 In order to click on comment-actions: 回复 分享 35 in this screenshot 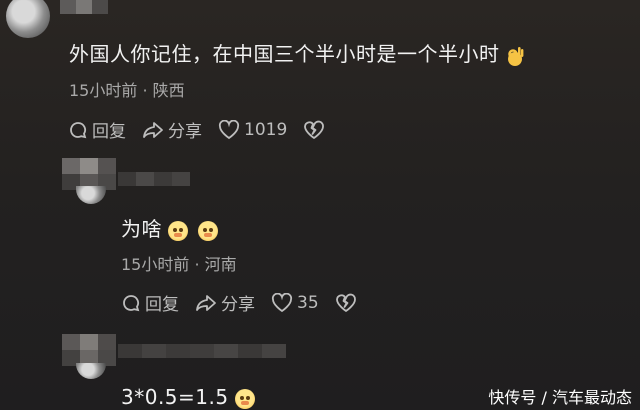, I will do `click(249, 302)`.